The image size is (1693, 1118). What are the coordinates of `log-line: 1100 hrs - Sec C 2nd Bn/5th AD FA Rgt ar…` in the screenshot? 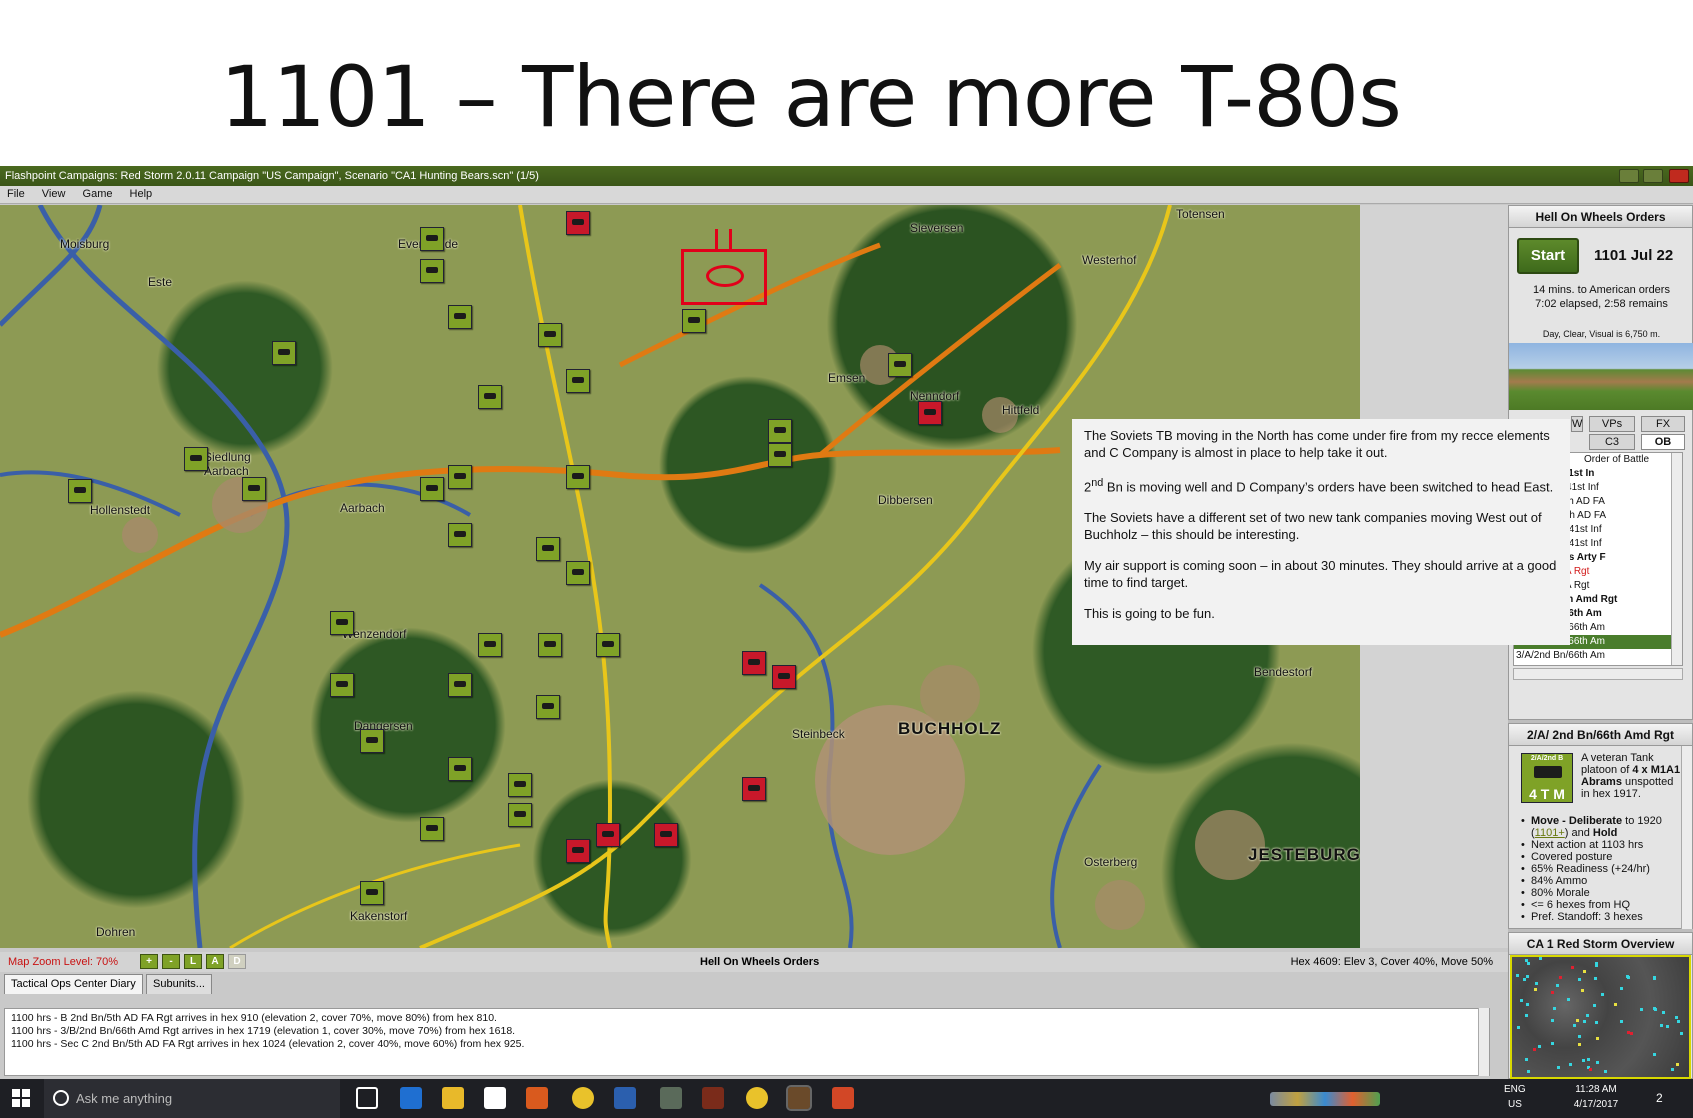 It's located at (268, 1044).